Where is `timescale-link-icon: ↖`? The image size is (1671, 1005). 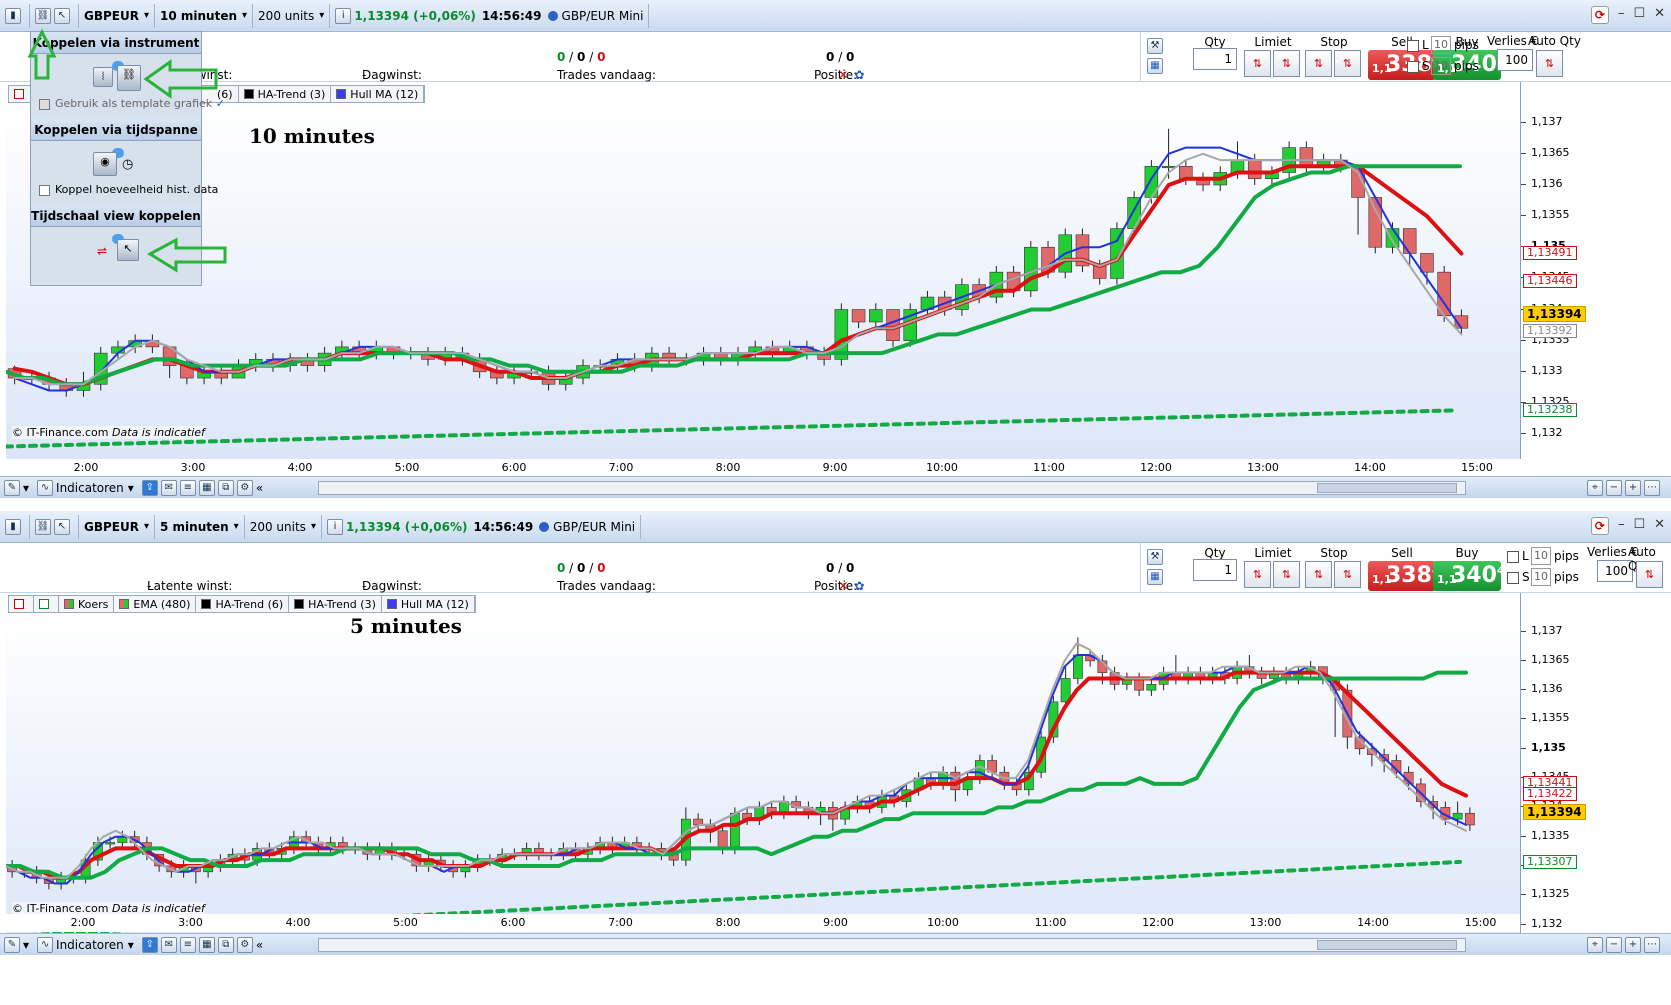
timescale-link-icon: ↖ is located at coordinates (128, 250).